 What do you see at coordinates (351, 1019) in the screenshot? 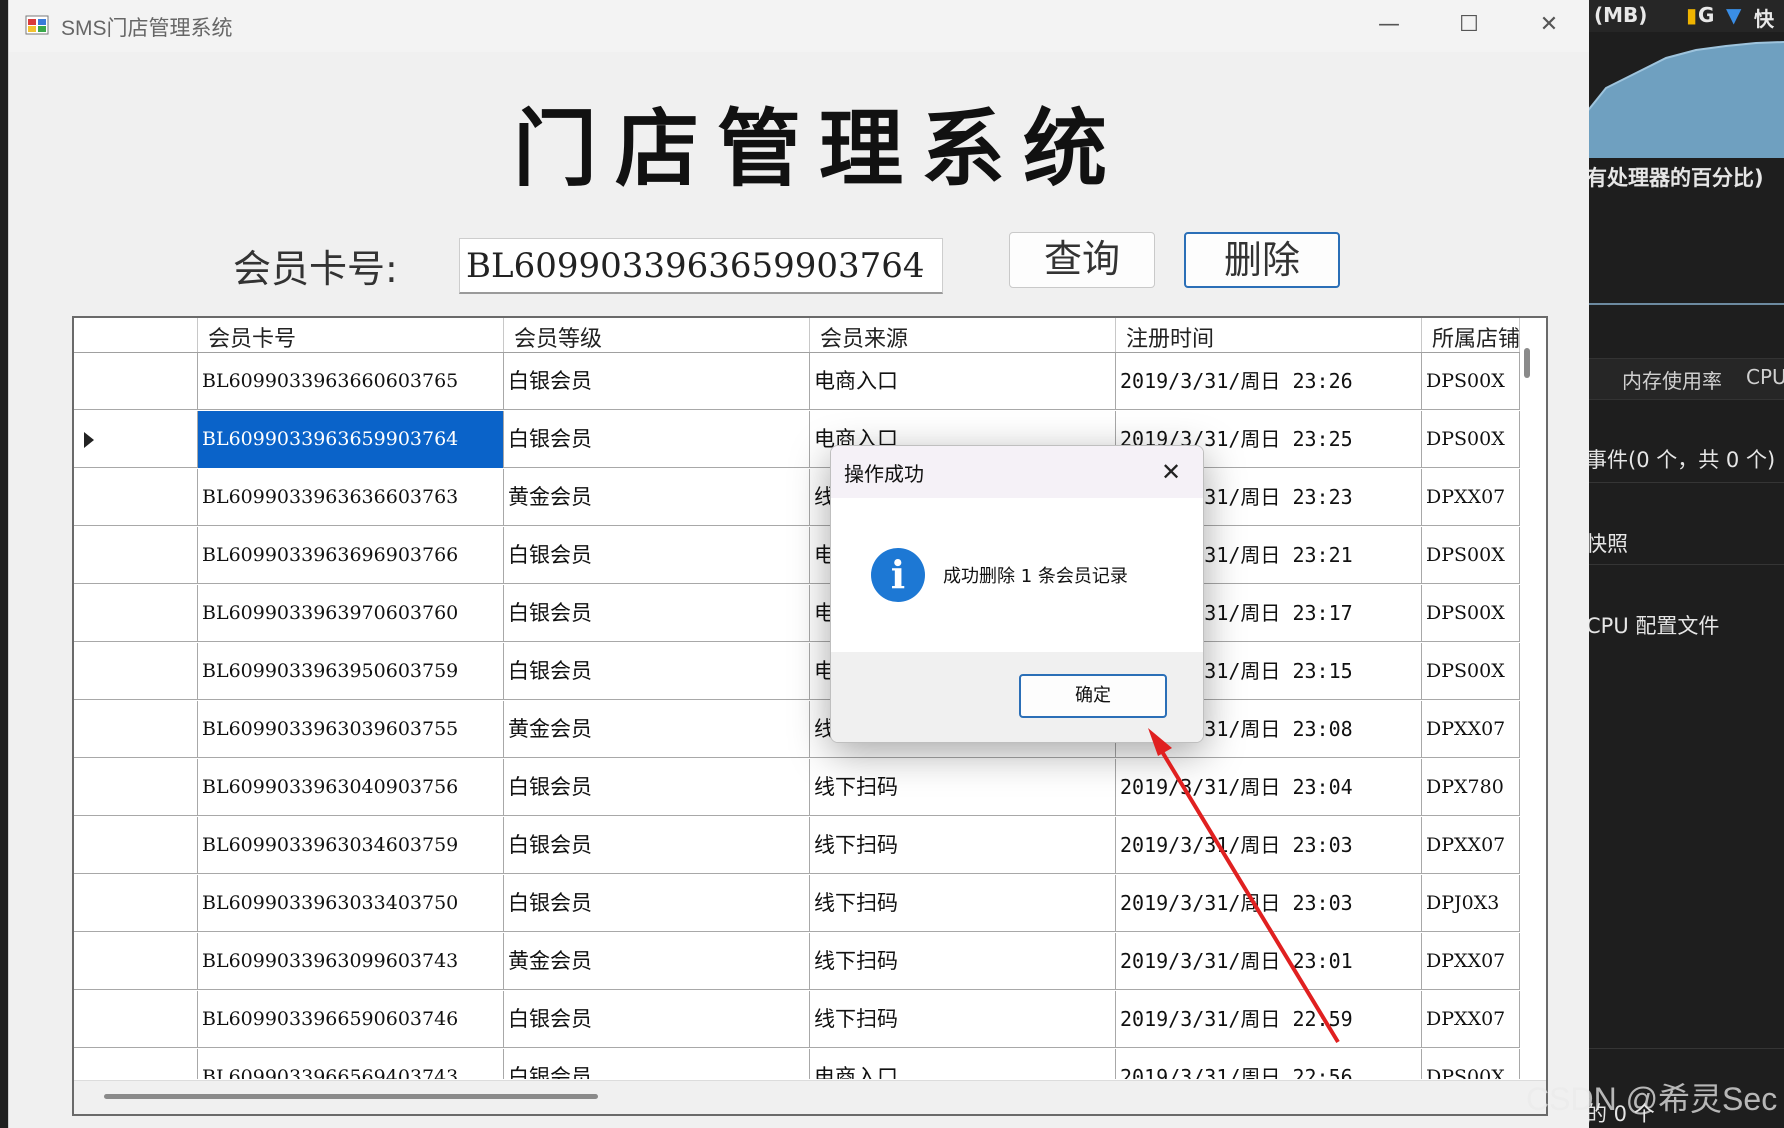
I see `cell-card: BL6099033966590603746` at bounding box center [351, 1019].